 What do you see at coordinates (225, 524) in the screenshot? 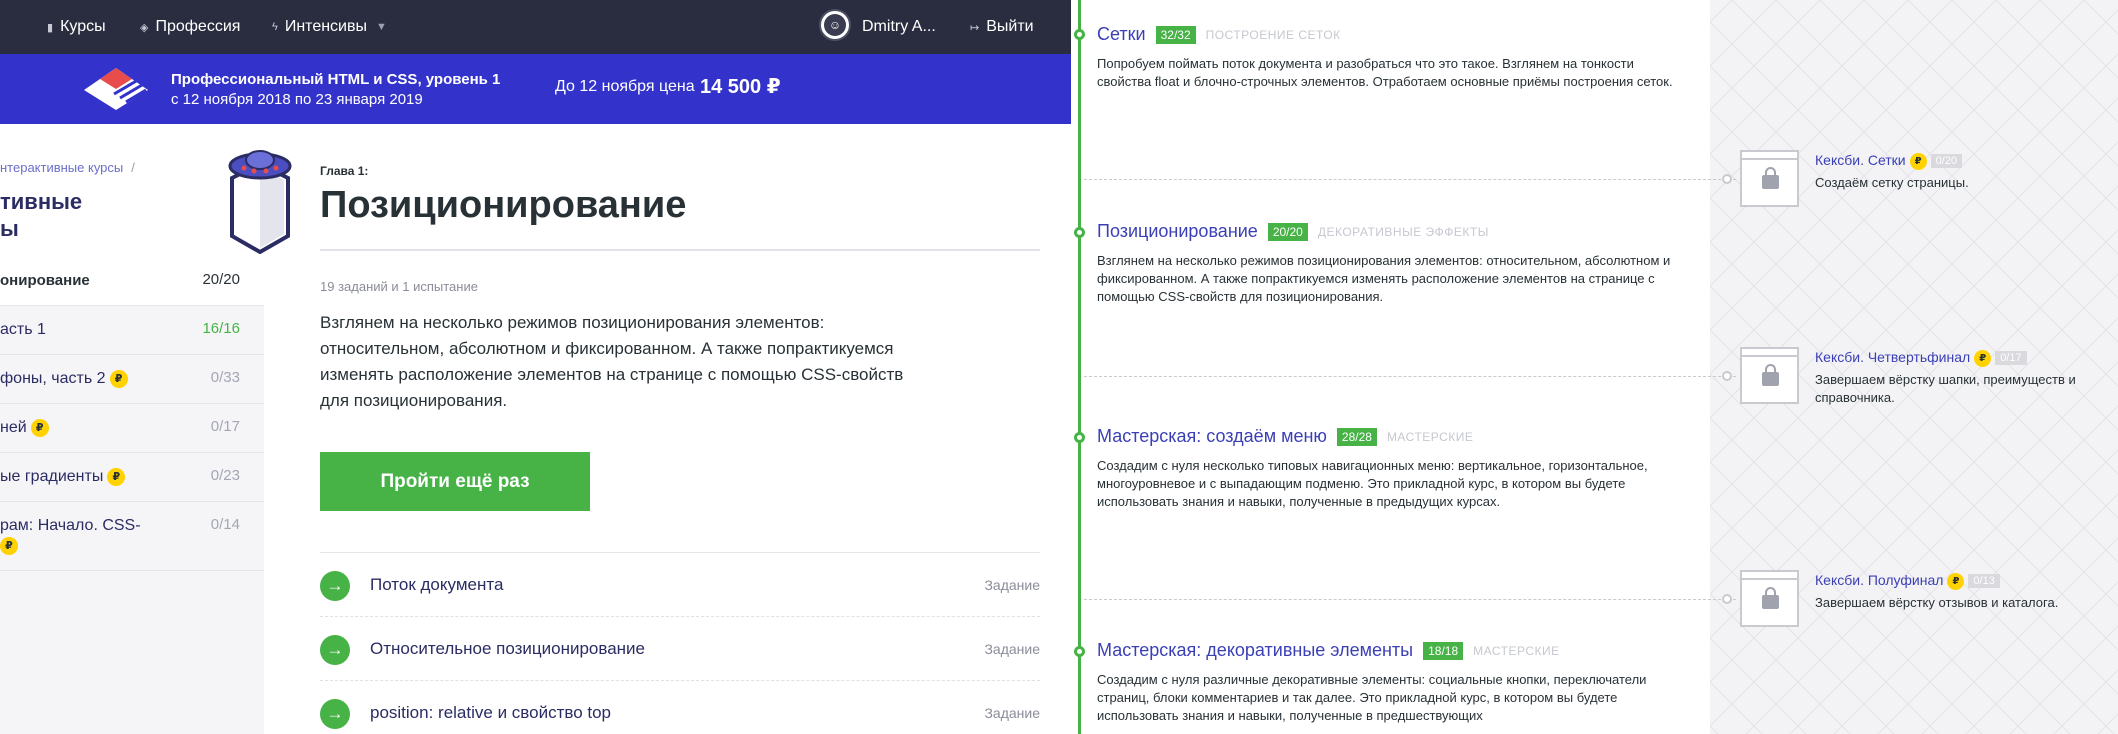
I see `chapter-item-count: 0/14` at bounding box center [225, 524].